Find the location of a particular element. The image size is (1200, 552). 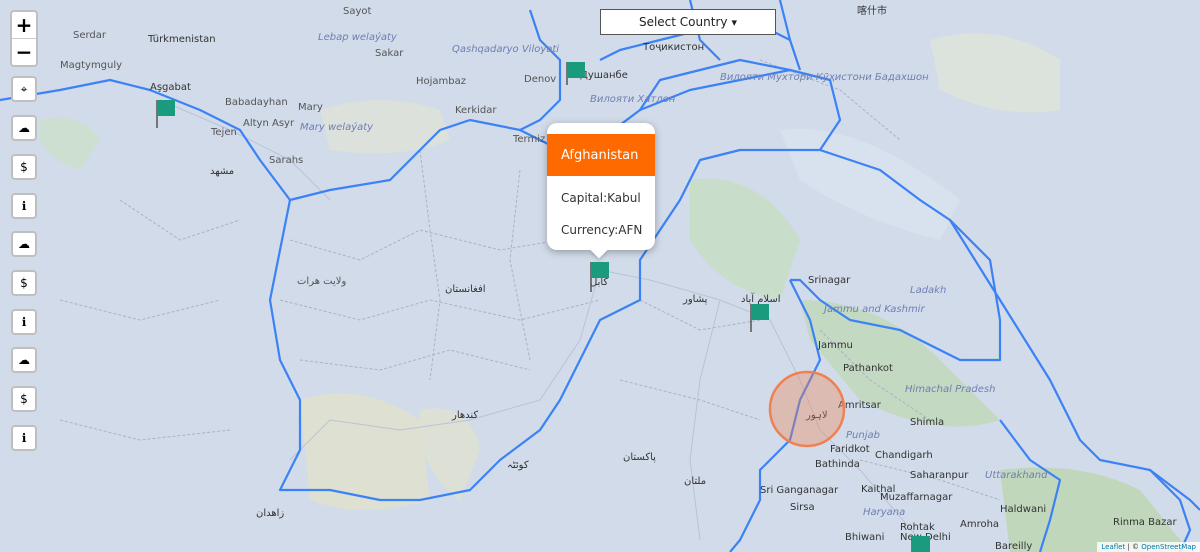

label-kabul: کابل is located at coordinates (599, 282).